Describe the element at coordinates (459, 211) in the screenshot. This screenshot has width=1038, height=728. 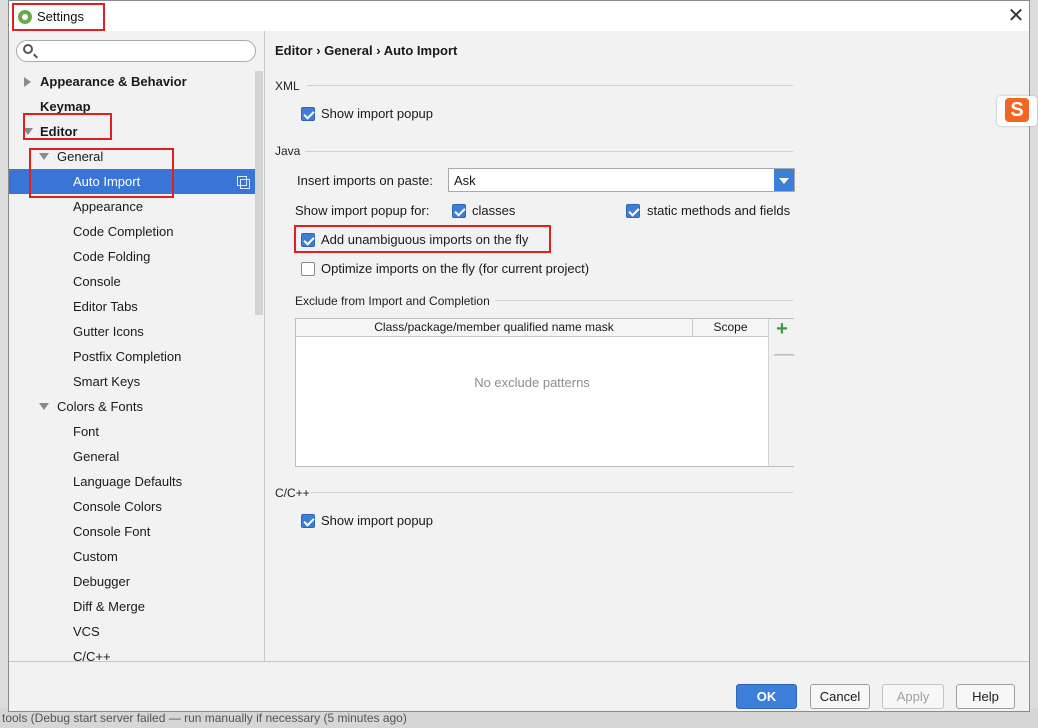
I see `classes-checkbox` at that location.